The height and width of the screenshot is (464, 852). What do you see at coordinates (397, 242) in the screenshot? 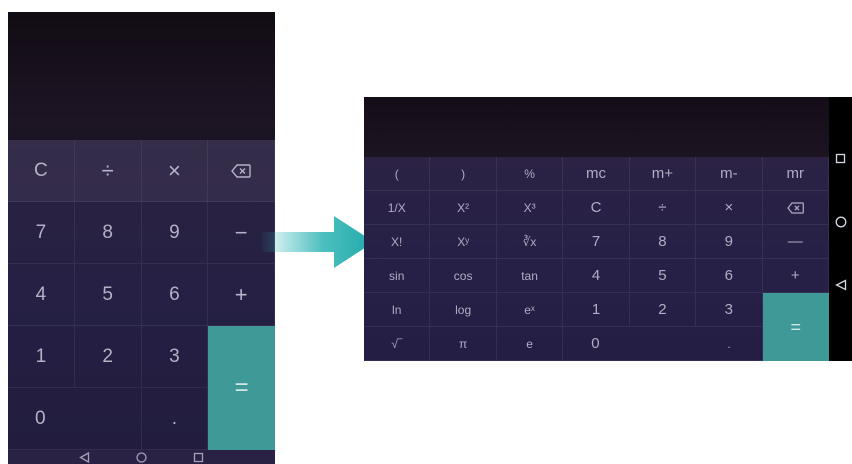
I see `factorial-button: X!` at bounding box center [397, 242].